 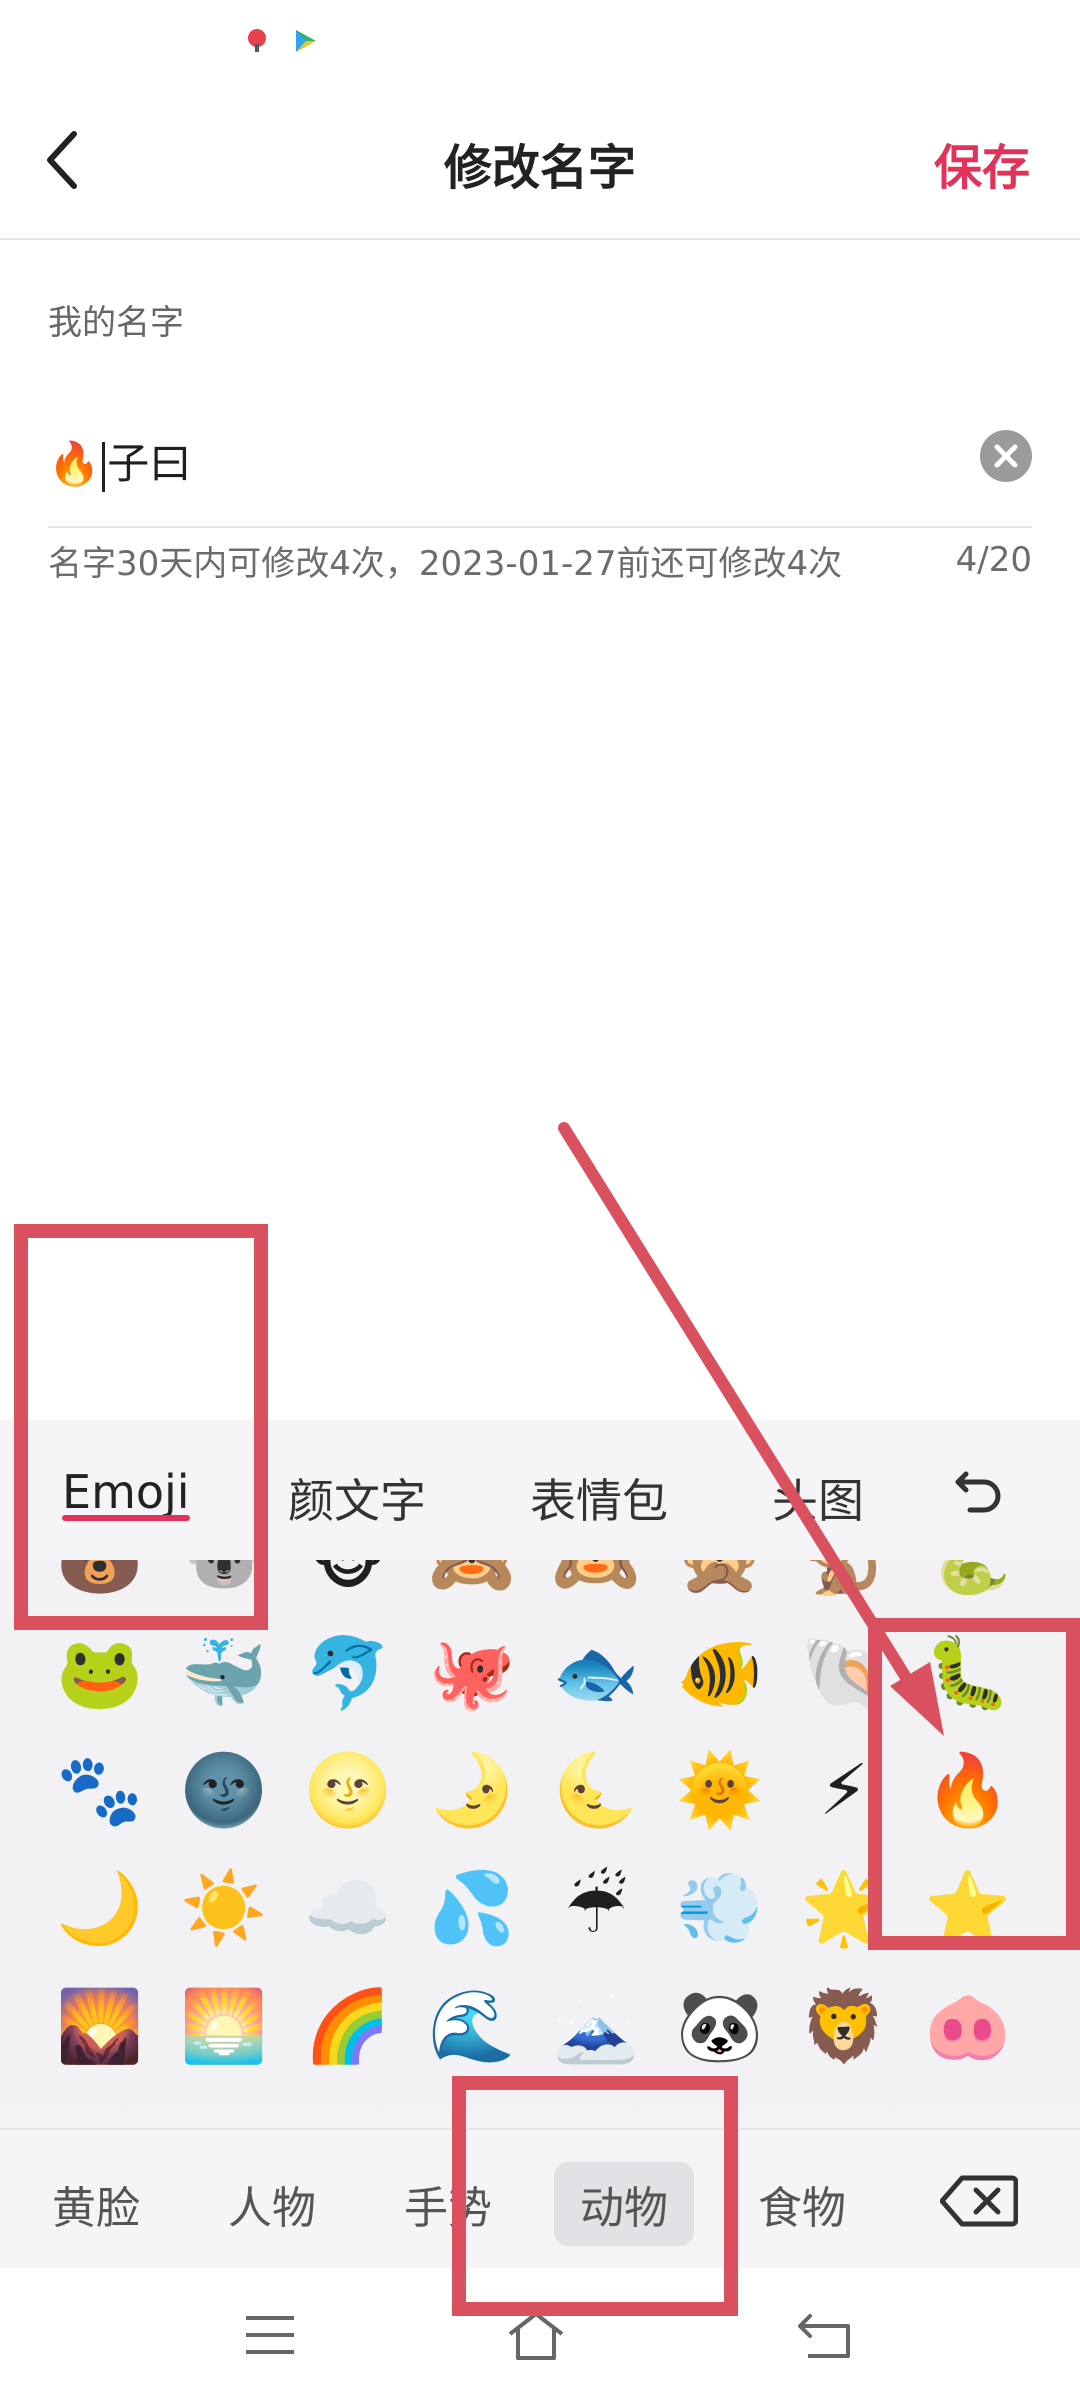 I want to click on undo-icon, so click(x=978, y=1492).